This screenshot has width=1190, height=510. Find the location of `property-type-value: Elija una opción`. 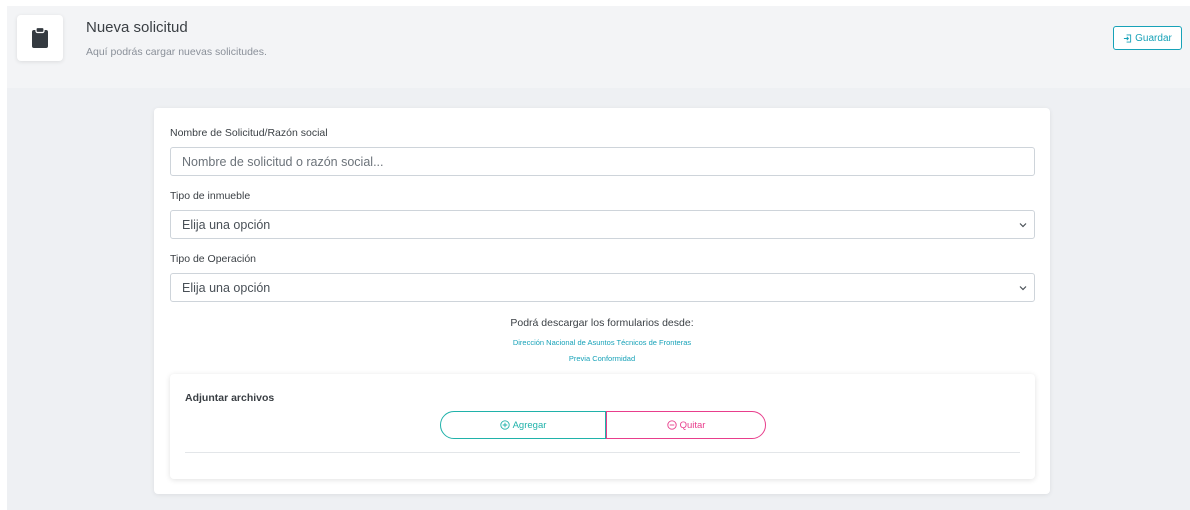

property-type-value: Elija una opción is located at coordinates (226, 224).